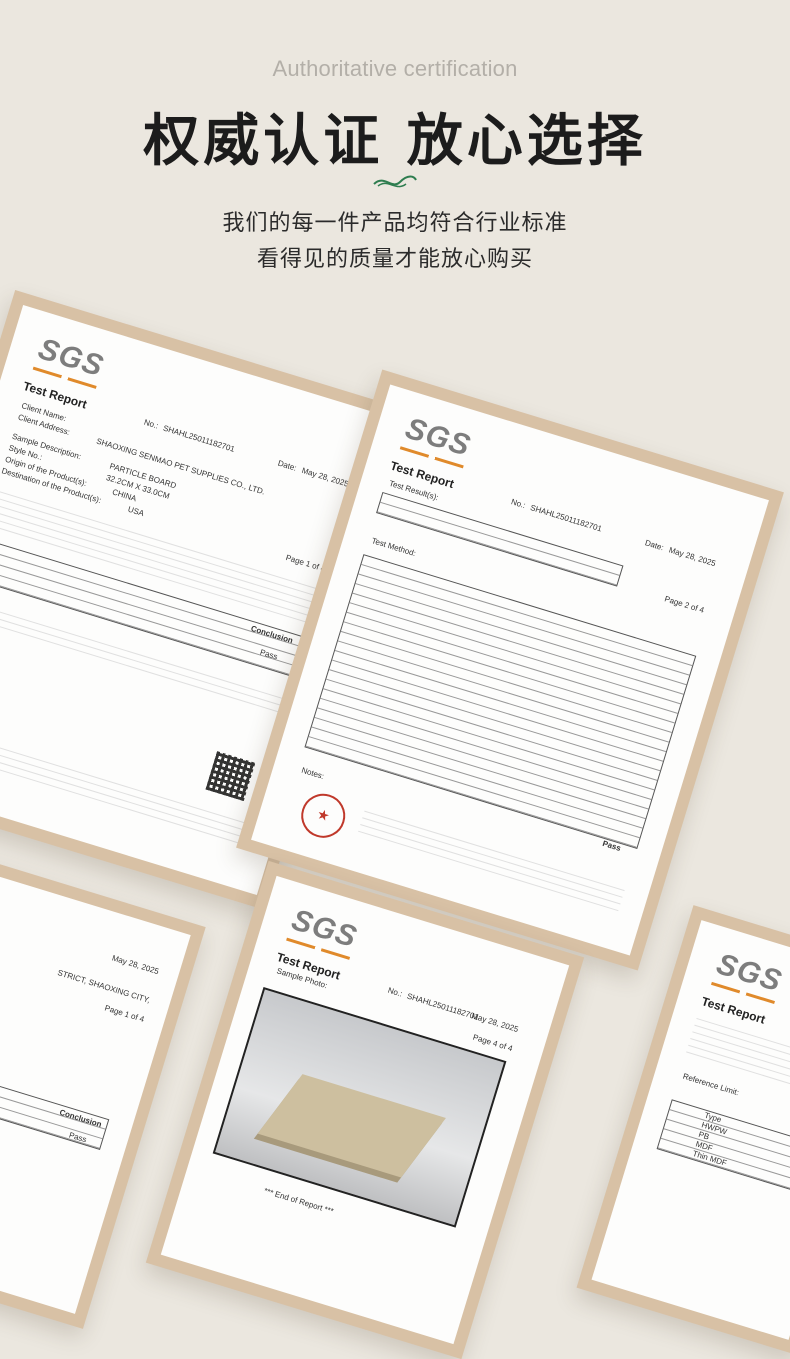 This screenshot has width=790, height=1359. What do you see at coordinates (298, 1201) in the screenshot?
I see `end-of-report-text: *** End of Report ***` at bounding box center [298, 1201].